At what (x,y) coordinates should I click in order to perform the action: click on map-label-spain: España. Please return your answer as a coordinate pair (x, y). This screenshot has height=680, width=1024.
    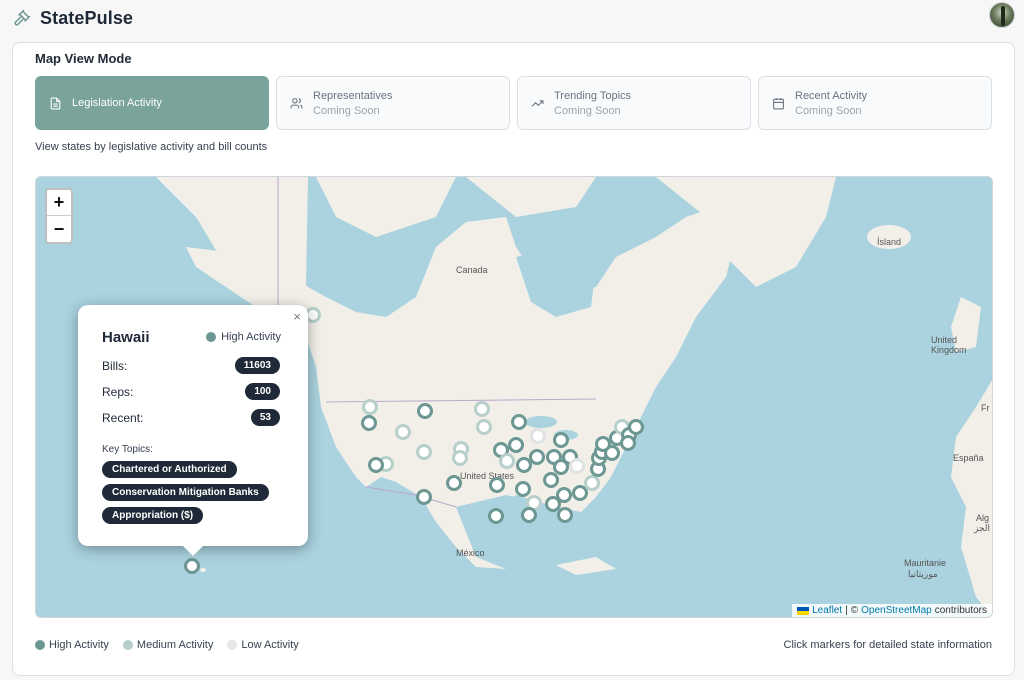
    Looking at the image, I should click on (968, 458).